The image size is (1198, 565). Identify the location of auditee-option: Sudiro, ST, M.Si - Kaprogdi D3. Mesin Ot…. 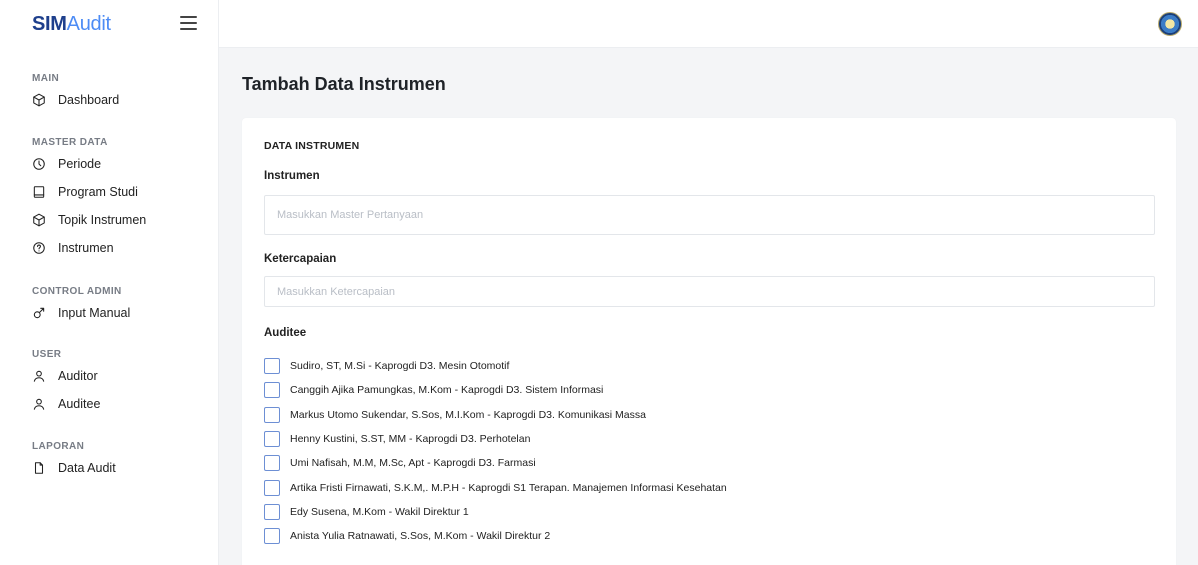
(495, 366).